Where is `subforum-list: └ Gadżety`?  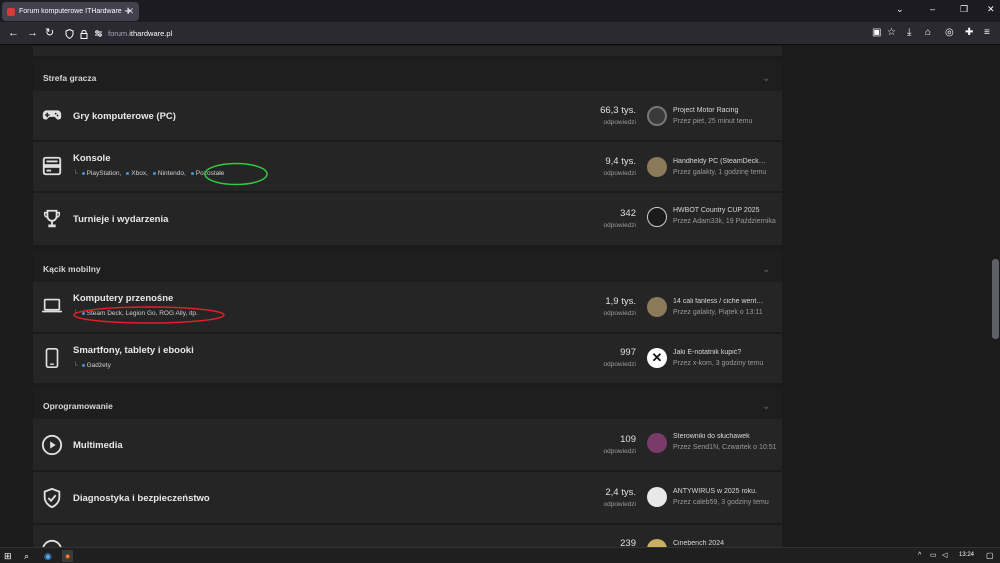 subforum-list: └ Gadżety is located at coordinates (92, 365).